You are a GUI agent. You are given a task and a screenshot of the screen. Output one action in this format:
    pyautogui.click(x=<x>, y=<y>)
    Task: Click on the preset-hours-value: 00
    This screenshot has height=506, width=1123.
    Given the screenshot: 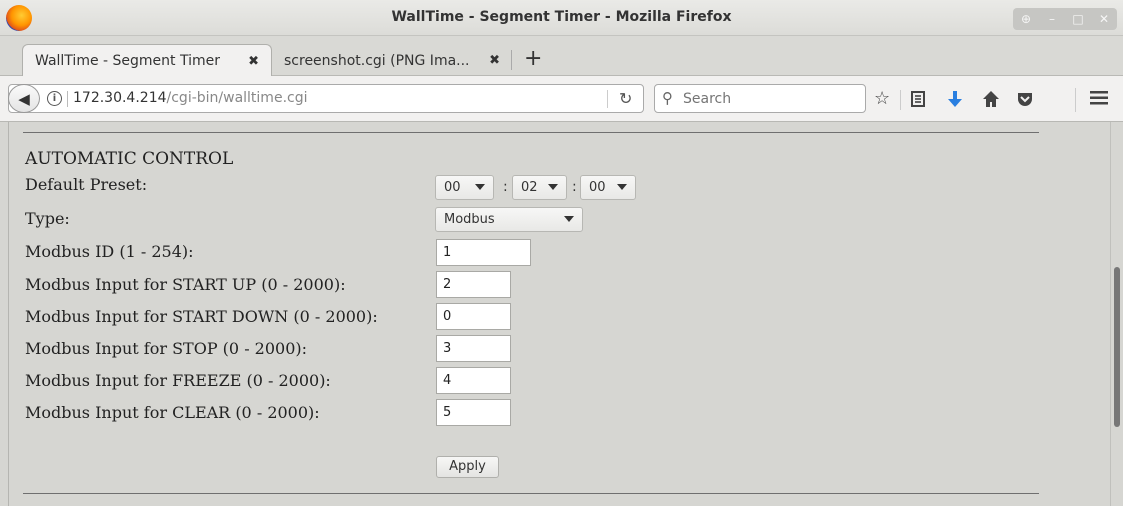 What is the action you would take?
    pyautogui.click(x=452, y=187)
    